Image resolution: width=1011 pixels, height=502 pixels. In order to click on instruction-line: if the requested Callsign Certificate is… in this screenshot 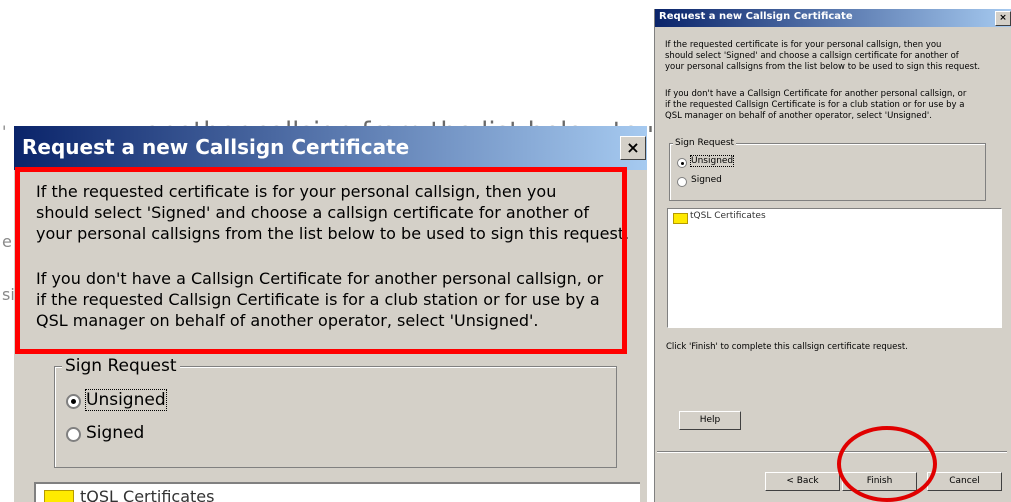, I will do `click(815, 105)`.